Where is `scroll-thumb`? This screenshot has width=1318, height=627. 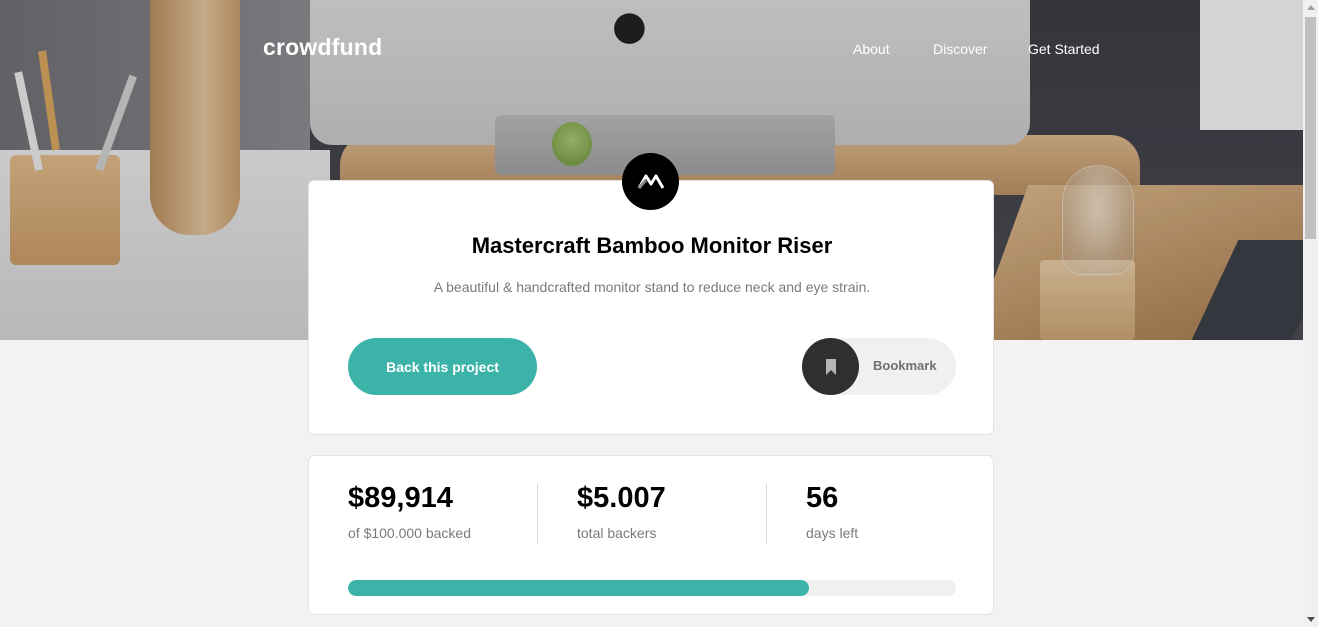
scroll-thumb is located at coordinates (1310, 128).